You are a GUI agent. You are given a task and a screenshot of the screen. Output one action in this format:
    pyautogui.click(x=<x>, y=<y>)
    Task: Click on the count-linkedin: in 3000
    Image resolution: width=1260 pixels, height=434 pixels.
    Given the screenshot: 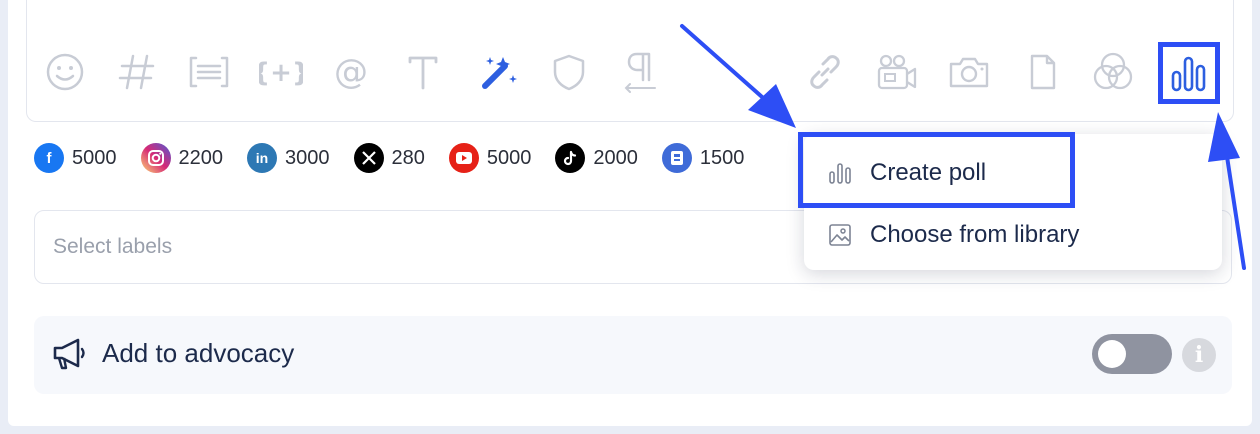 What is the action you would take?
    pyautogui.click(x=288, y=158)
    